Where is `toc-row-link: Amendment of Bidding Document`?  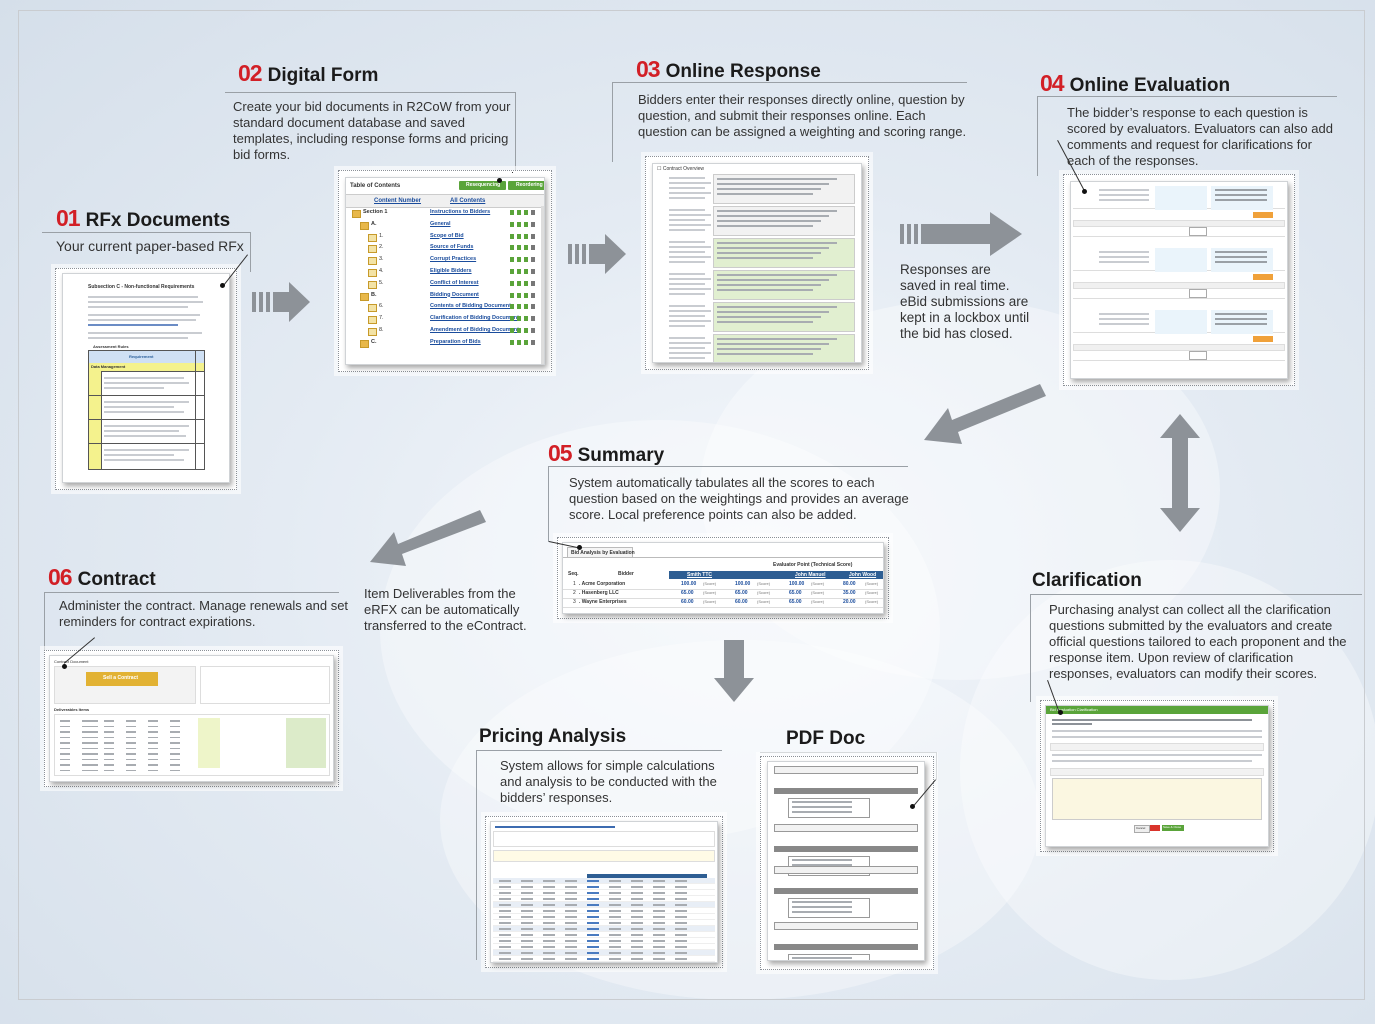
toc-row-link: Amendment of Bidding Document is located at coordinates (474, 330).